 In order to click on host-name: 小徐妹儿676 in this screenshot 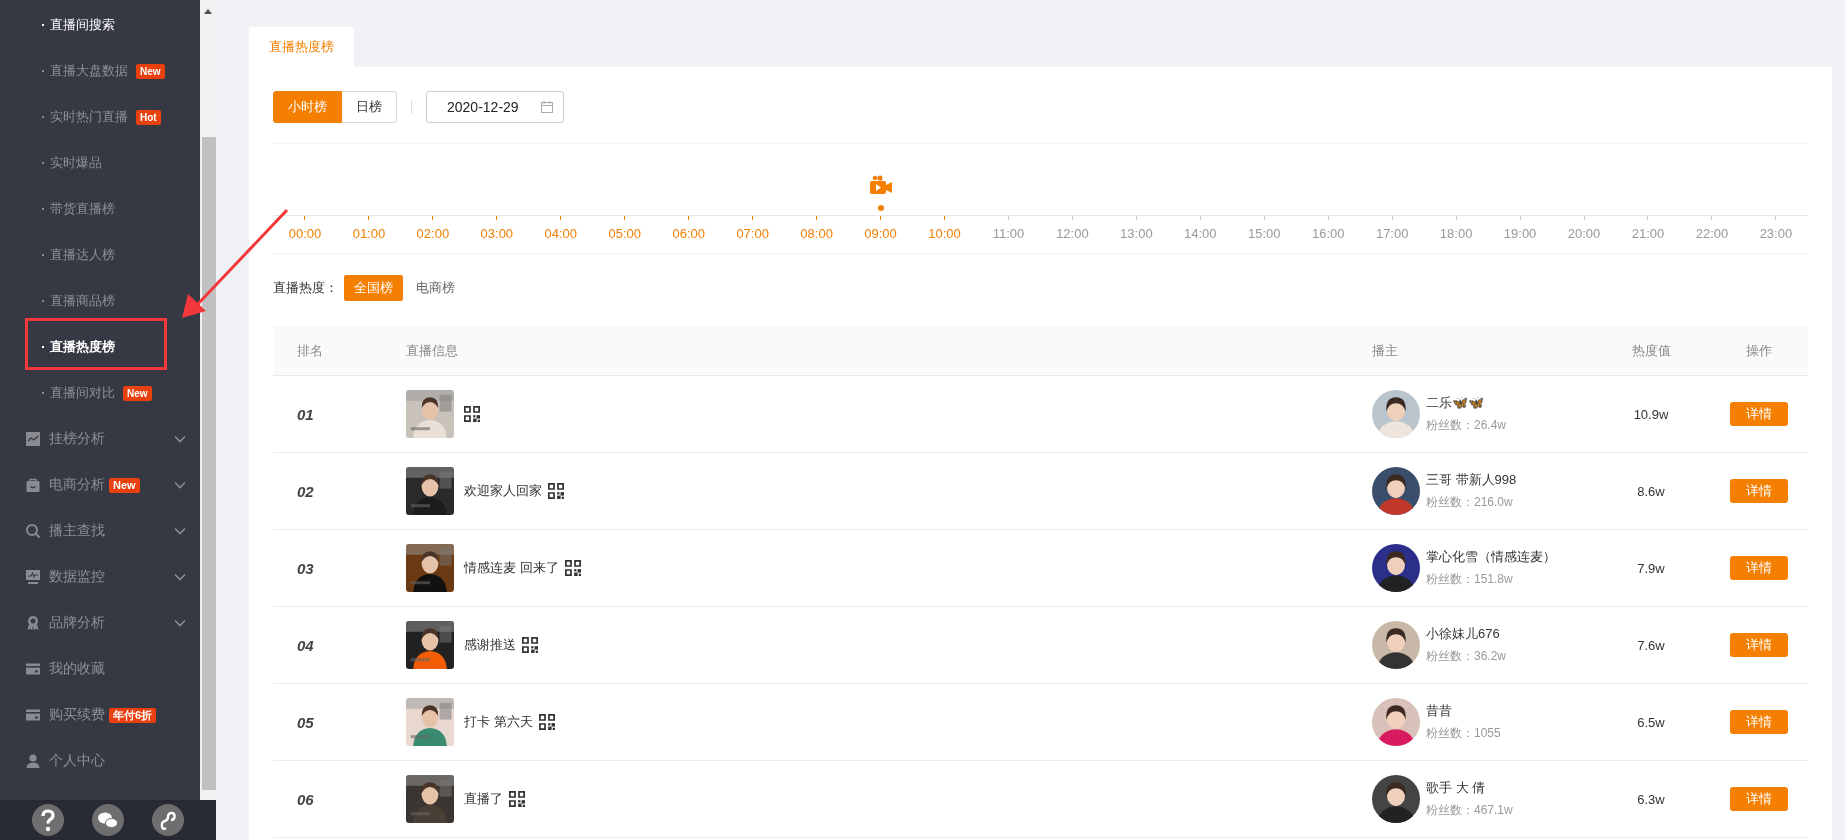, I will do `click(1466, 634)`.